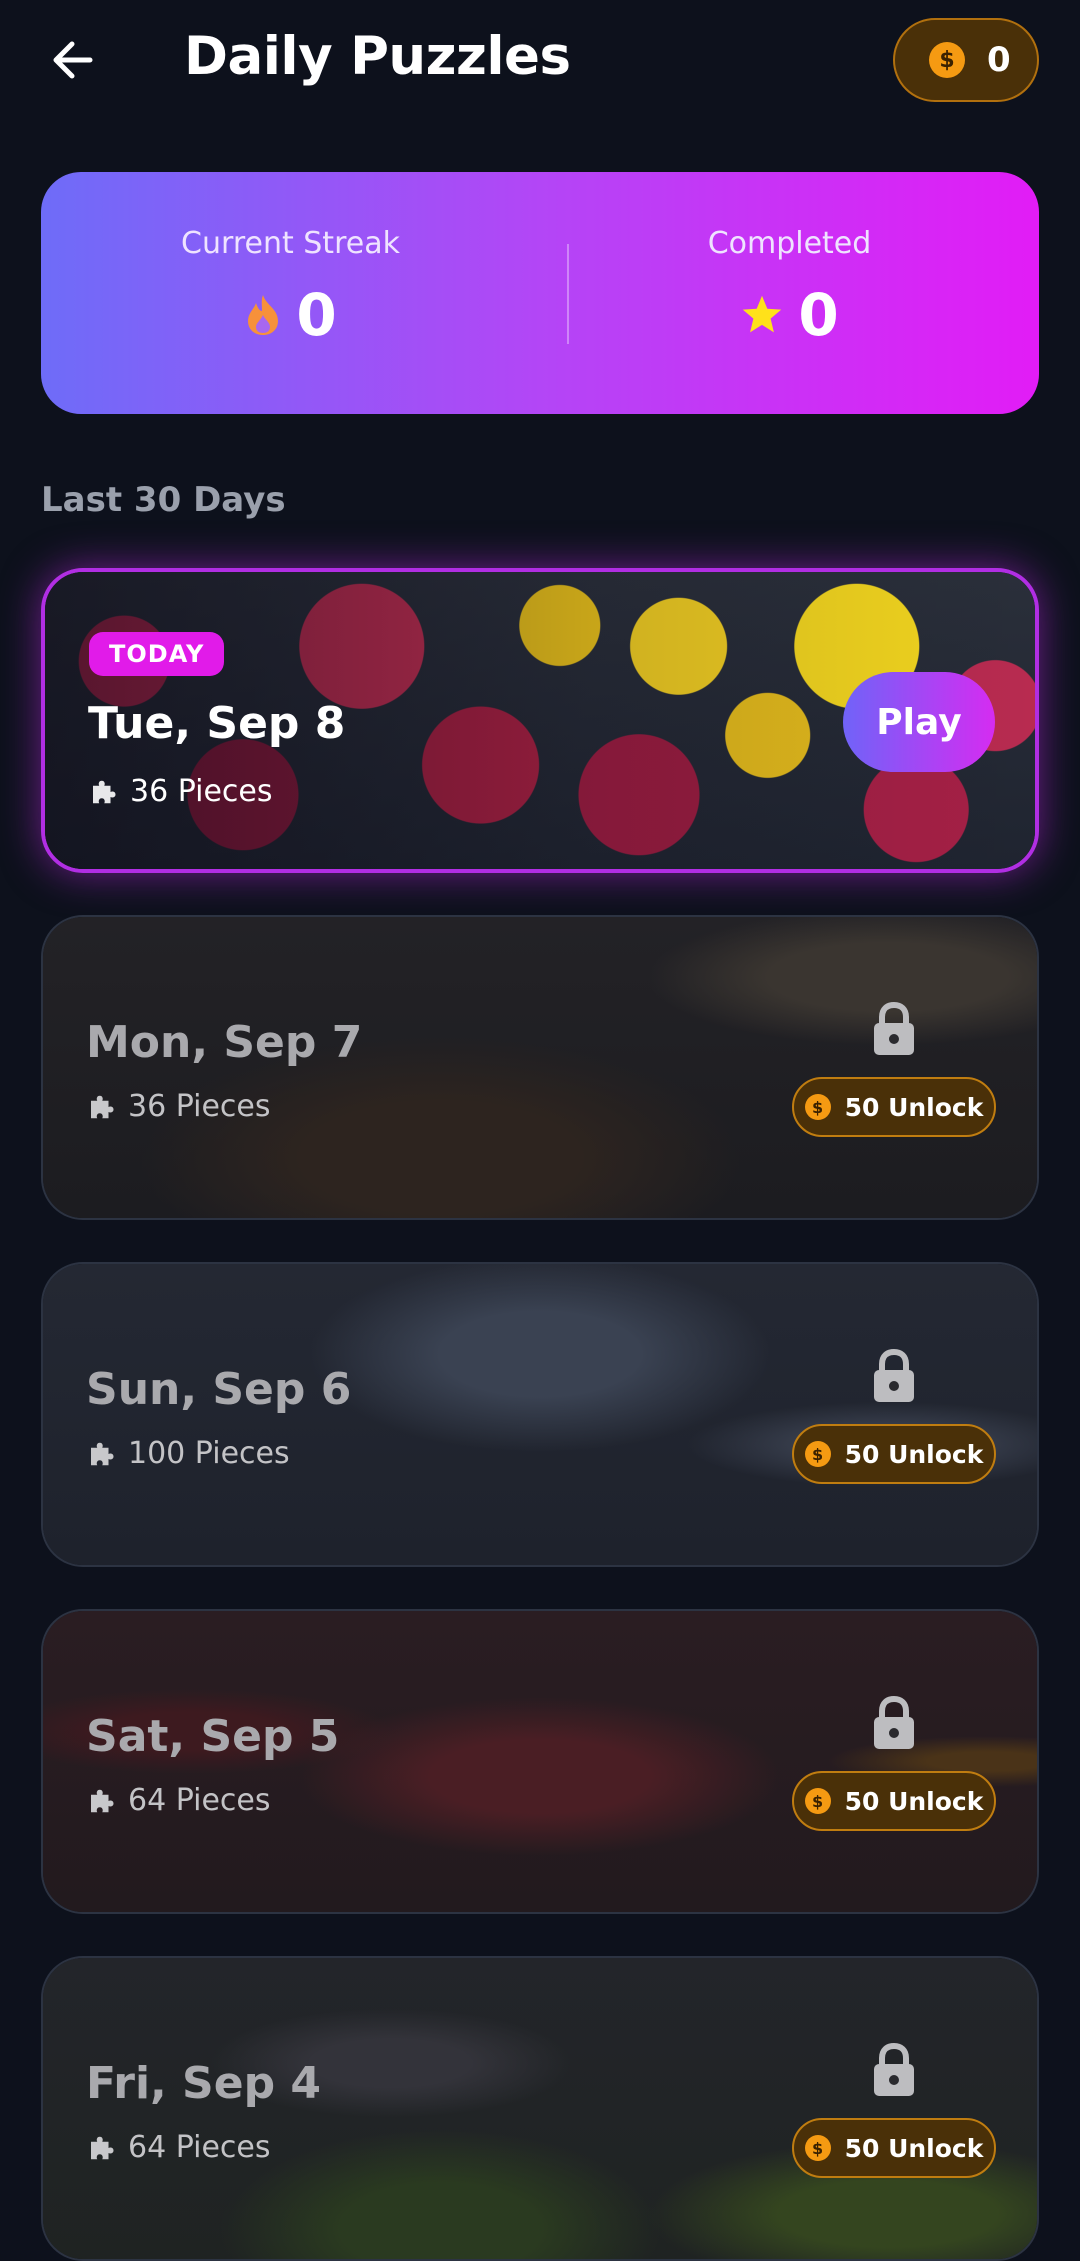 The image size is (1080, 2261). Describe the element at coordinates (219, 1389) in the screenshot. I see `puzzle-date: Sun, Sep 6` at that location.